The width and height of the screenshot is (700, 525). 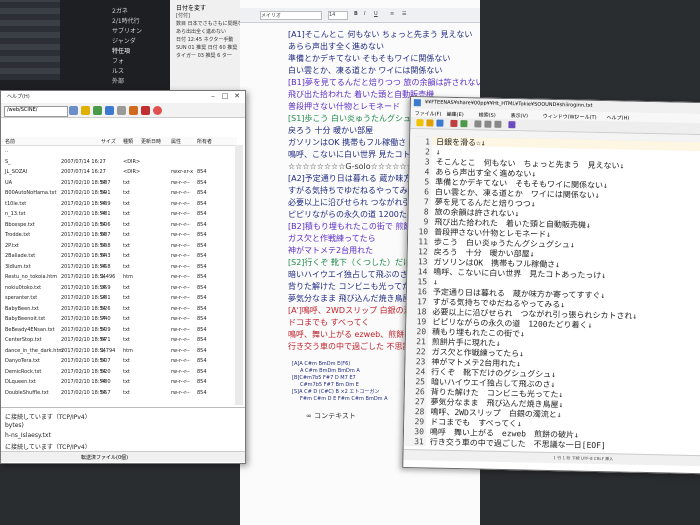 What do you see at coordinates (426, 202) in the screenshot?
I see `line-number: 7` at bounding box center [426, 202].